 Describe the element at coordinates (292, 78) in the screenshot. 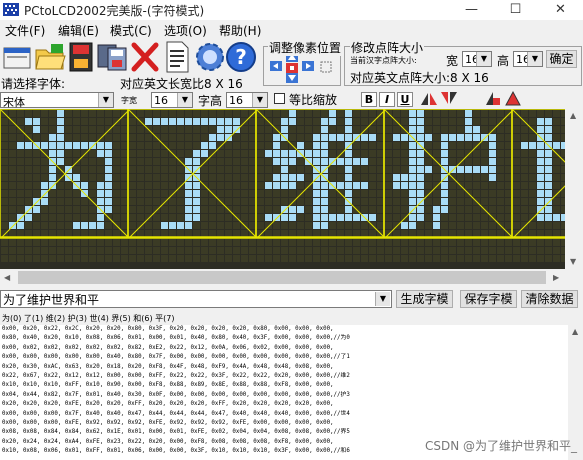

I see `move-down-icon` at that location.